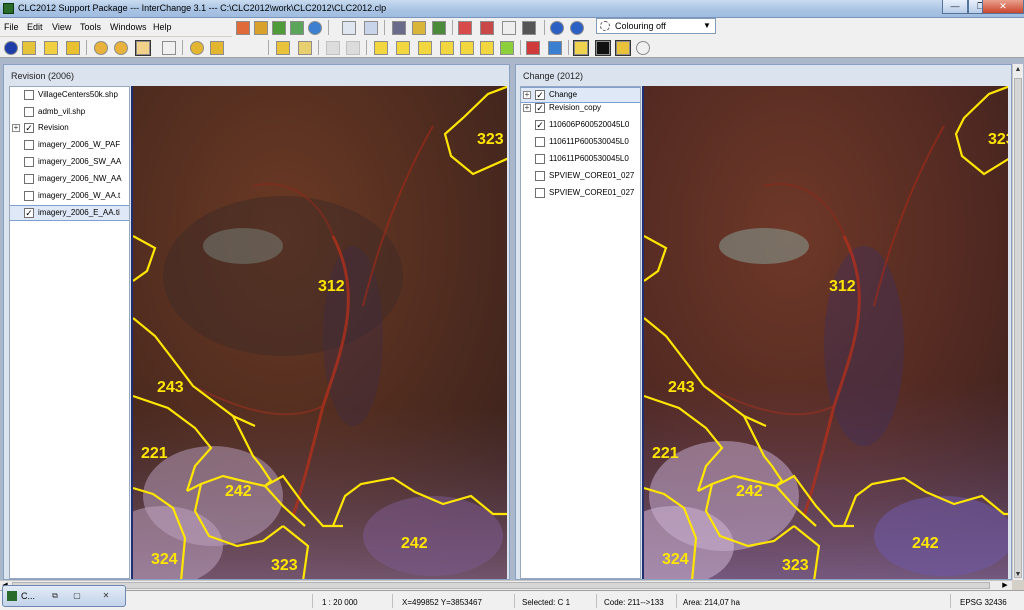 This screenshot has width=1024, height=610. What do you see at coordinates (283, 48) in the screenshot?
I see `lightning-icon` at bounding box center [283, 48].